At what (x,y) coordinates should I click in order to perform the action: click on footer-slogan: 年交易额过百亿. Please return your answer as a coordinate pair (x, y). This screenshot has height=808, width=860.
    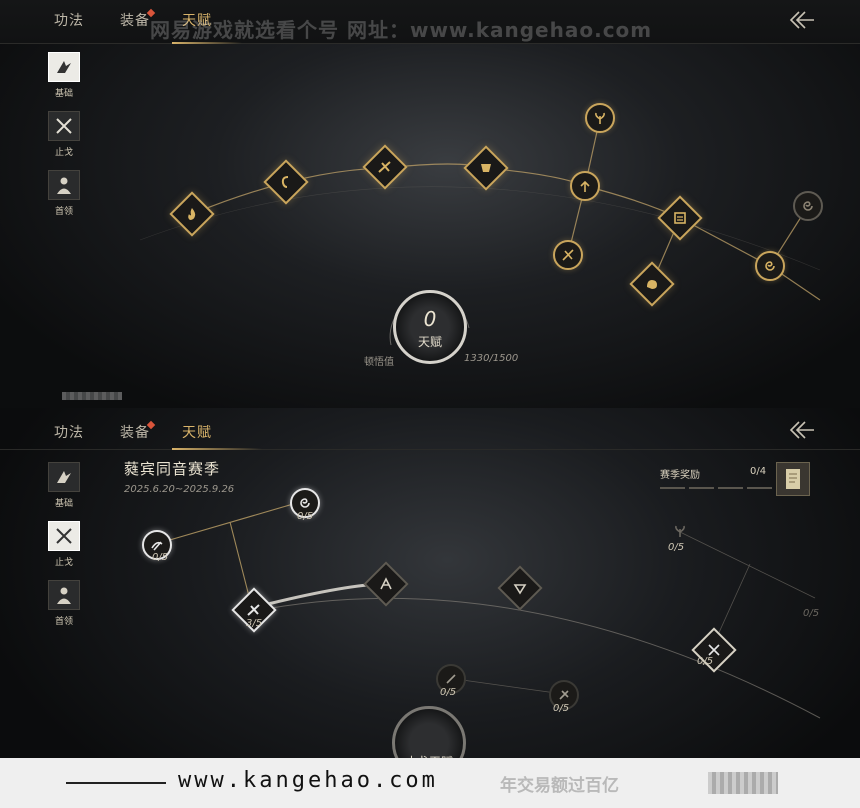
    Looking at the image, I should click on (559, 786).